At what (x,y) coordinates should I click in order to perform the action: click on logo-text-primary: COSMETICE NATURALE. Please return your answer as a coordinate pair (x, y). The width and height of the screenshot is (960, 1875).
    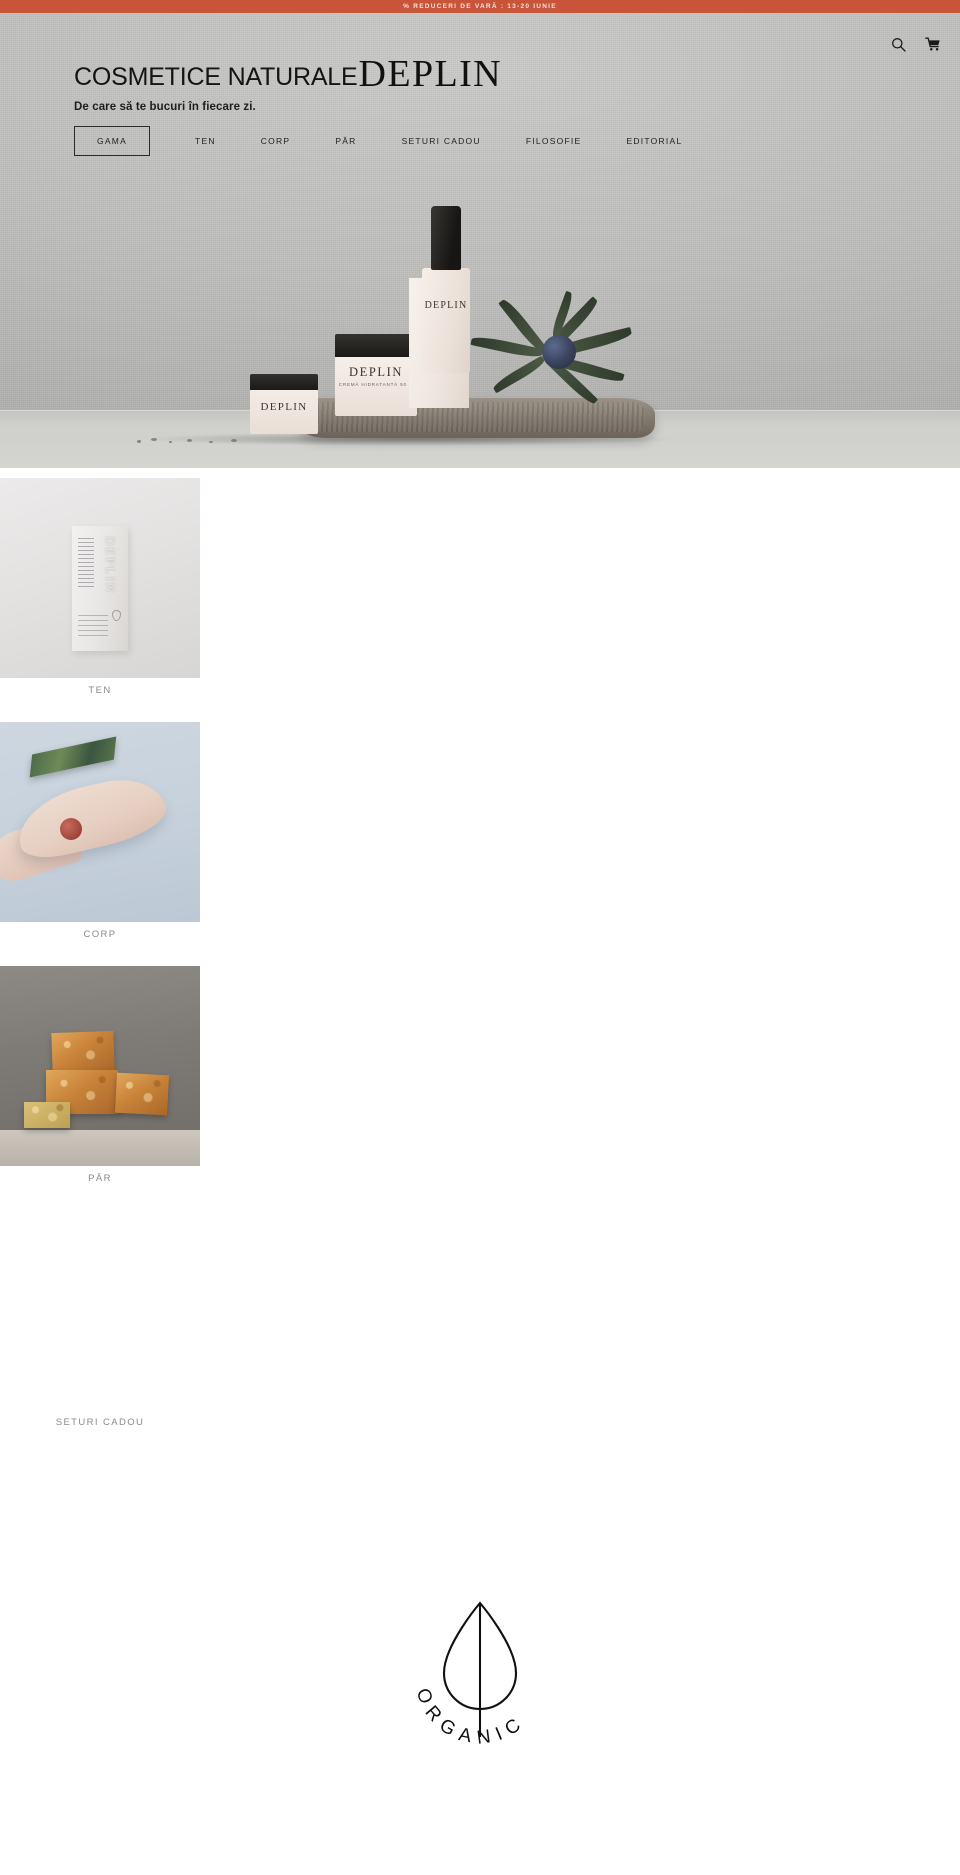
    Looking at the image, I should click on (216, 77).